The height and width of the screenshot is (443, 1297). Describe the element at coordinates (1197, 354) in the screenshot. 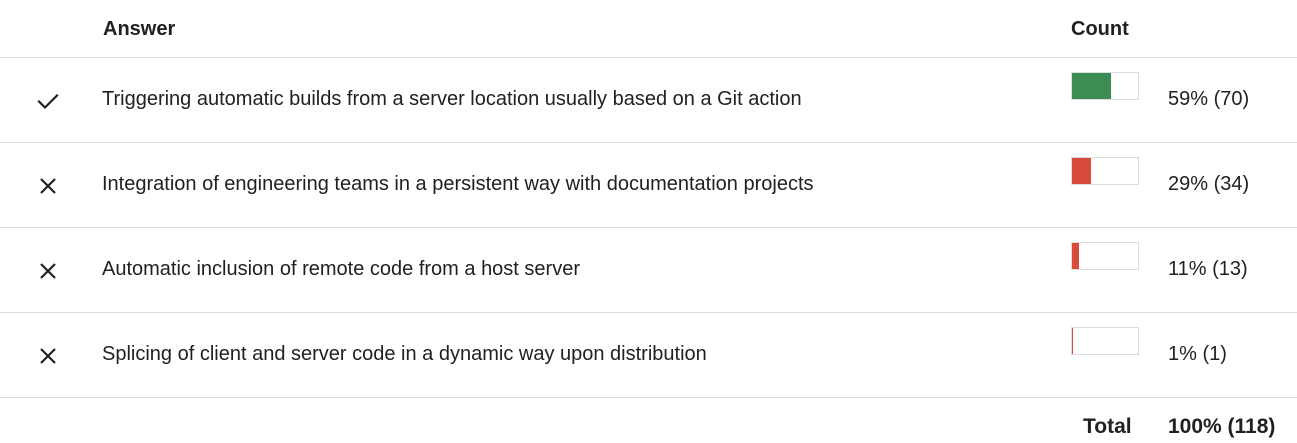

I see `answer-count: 1% (1)` at that location.